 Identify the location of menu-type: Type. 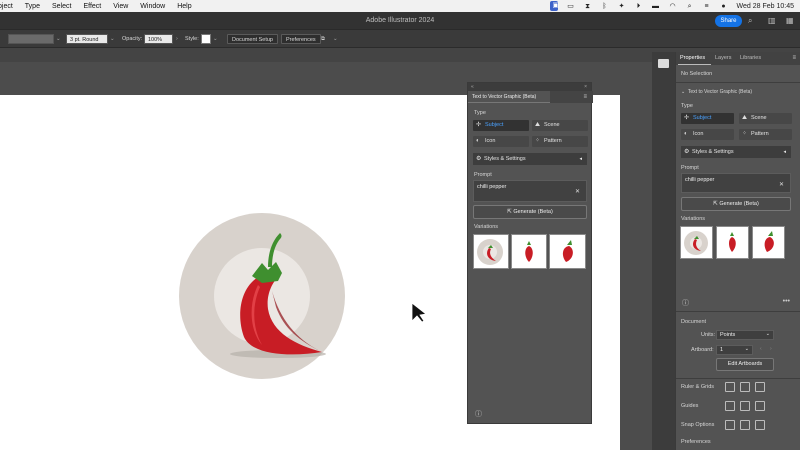
(32, 6).